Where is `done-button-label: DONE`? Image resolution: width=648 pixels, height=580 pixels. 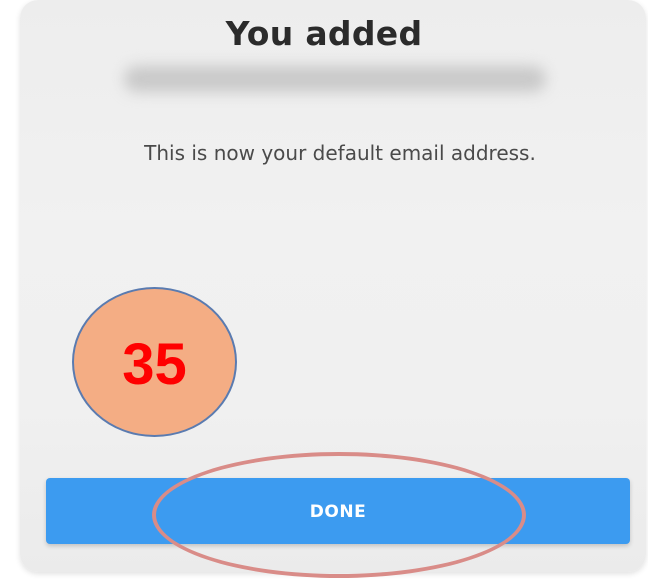
done-button-label: DONE is located at coordinates (338, 512).